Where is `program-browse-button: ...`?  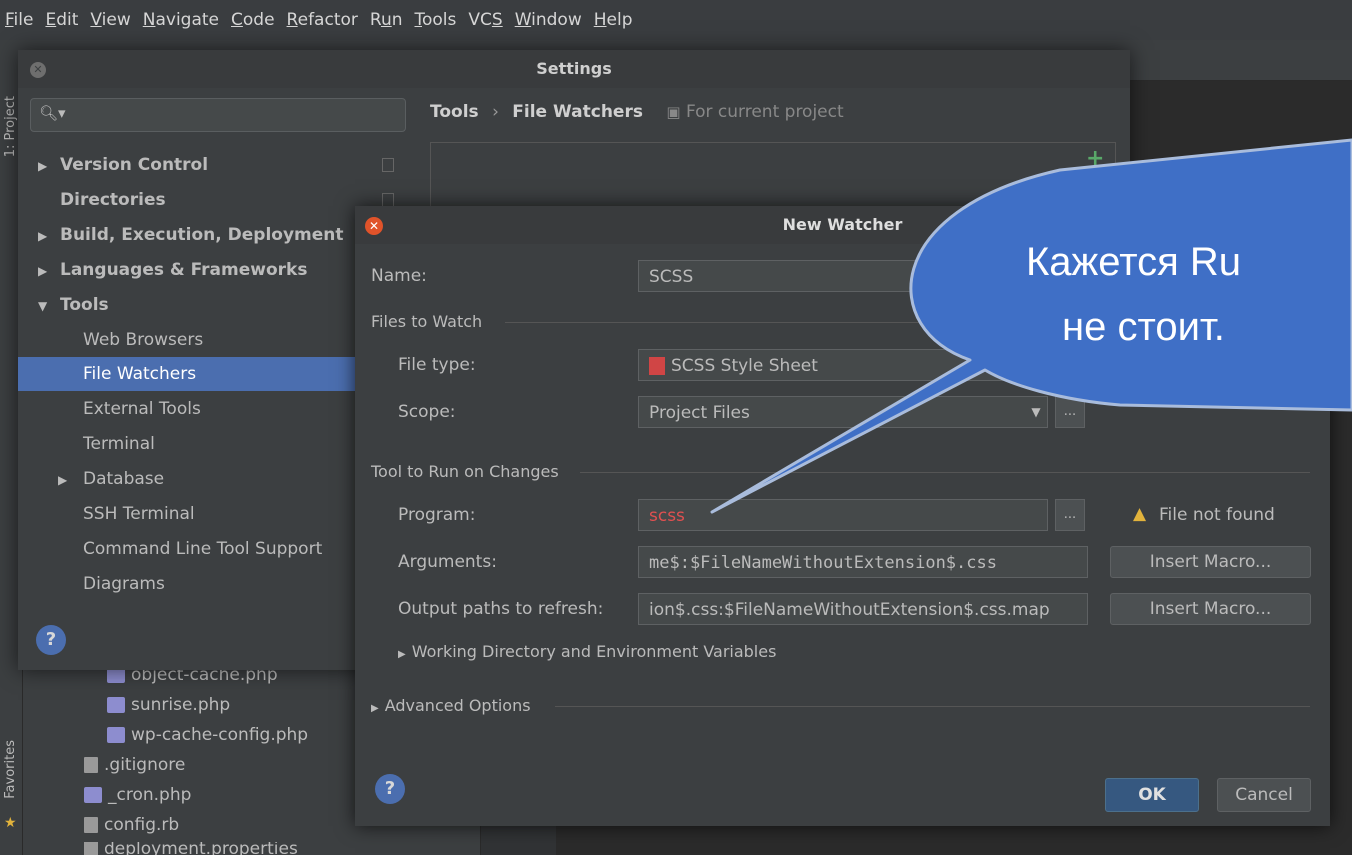
program-browse-button: ... is located at coordinates (1070, 515).